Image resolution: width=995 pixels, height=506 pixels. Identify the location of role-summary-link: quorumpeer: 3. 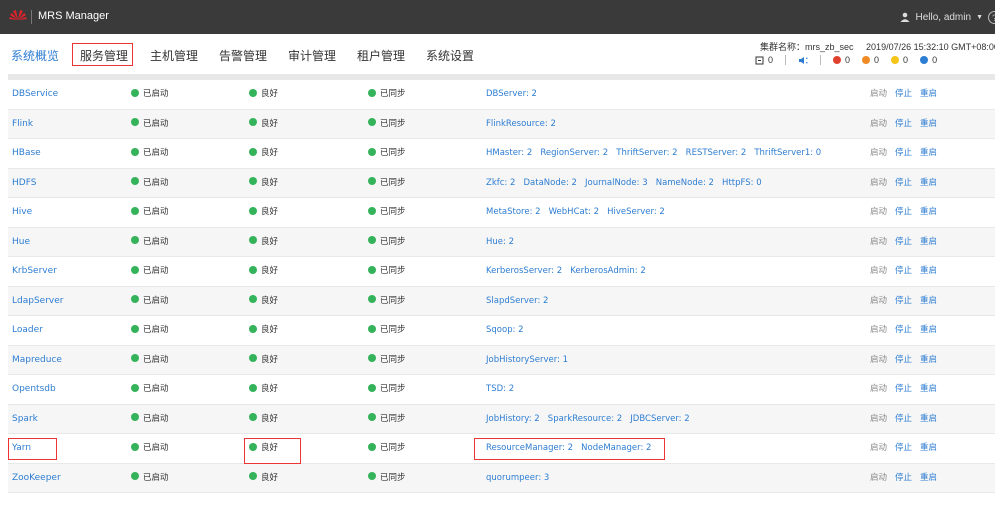
(517, 478).